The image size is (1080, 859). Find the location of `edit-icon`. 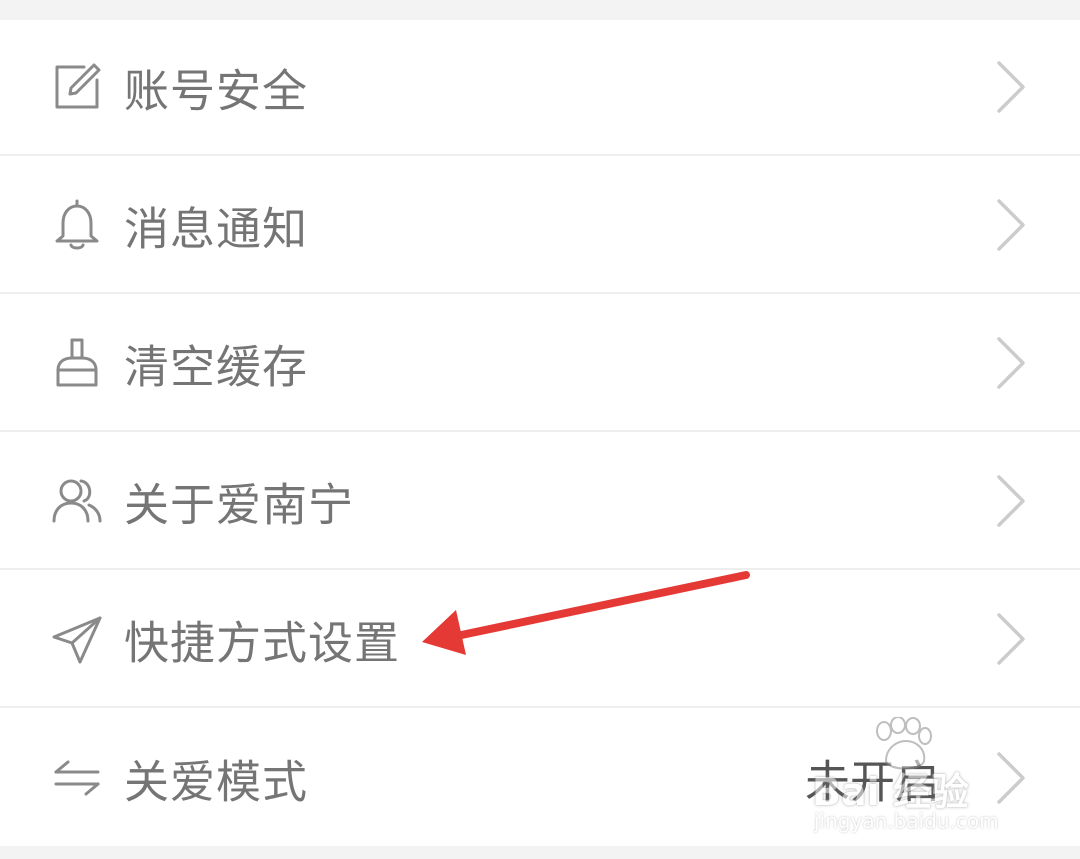

edit-icon is located at coordinates (77, 87).